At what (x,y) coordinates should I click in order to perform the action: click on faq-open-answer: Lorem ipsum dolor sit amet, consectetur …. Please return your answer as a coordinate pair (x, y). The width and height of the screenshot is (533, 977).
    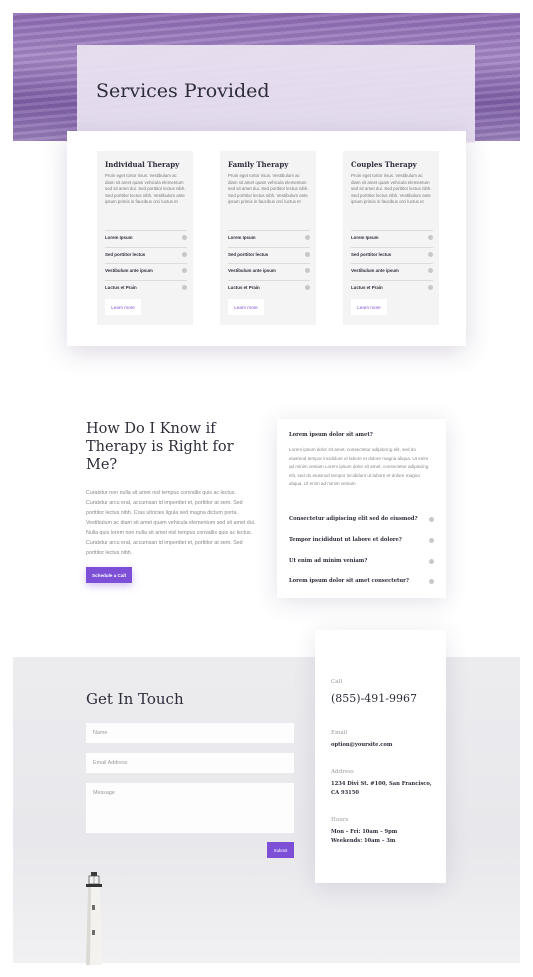
    Looking at the image, I should click on (359, 466).